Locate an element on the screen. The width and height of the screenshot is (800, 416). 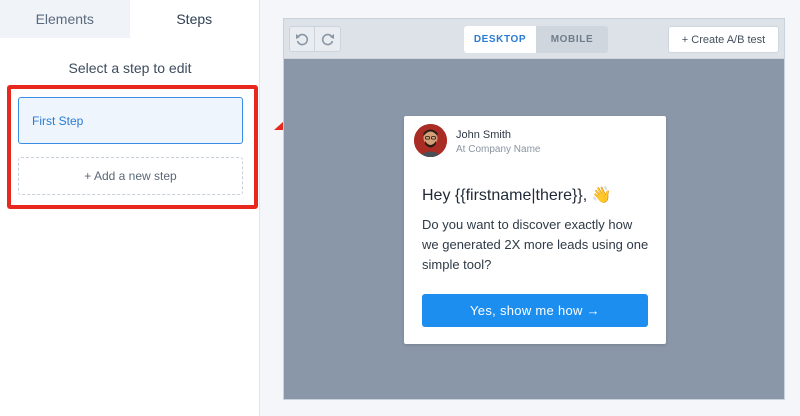
sender-name: John Smith is located at coordinates (484, 135).